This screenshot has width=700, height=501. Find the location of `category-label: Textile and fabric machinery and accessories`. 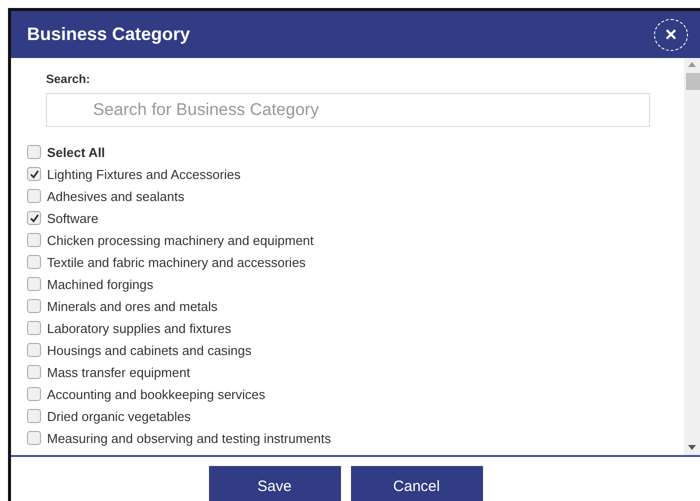

category-label: Textile and fabric machinery and accessories is located at coordinates (176, 262).